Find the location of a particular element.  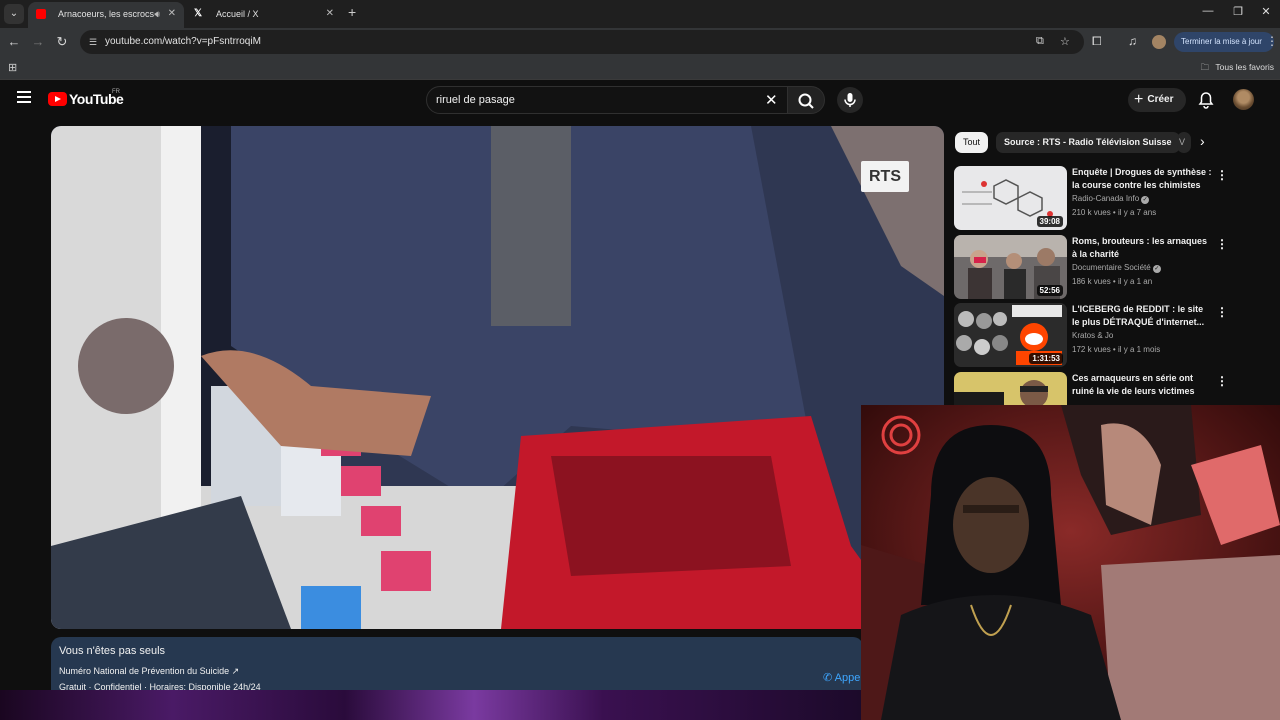

youtube-play-icon is located at coordinates (57, 99).